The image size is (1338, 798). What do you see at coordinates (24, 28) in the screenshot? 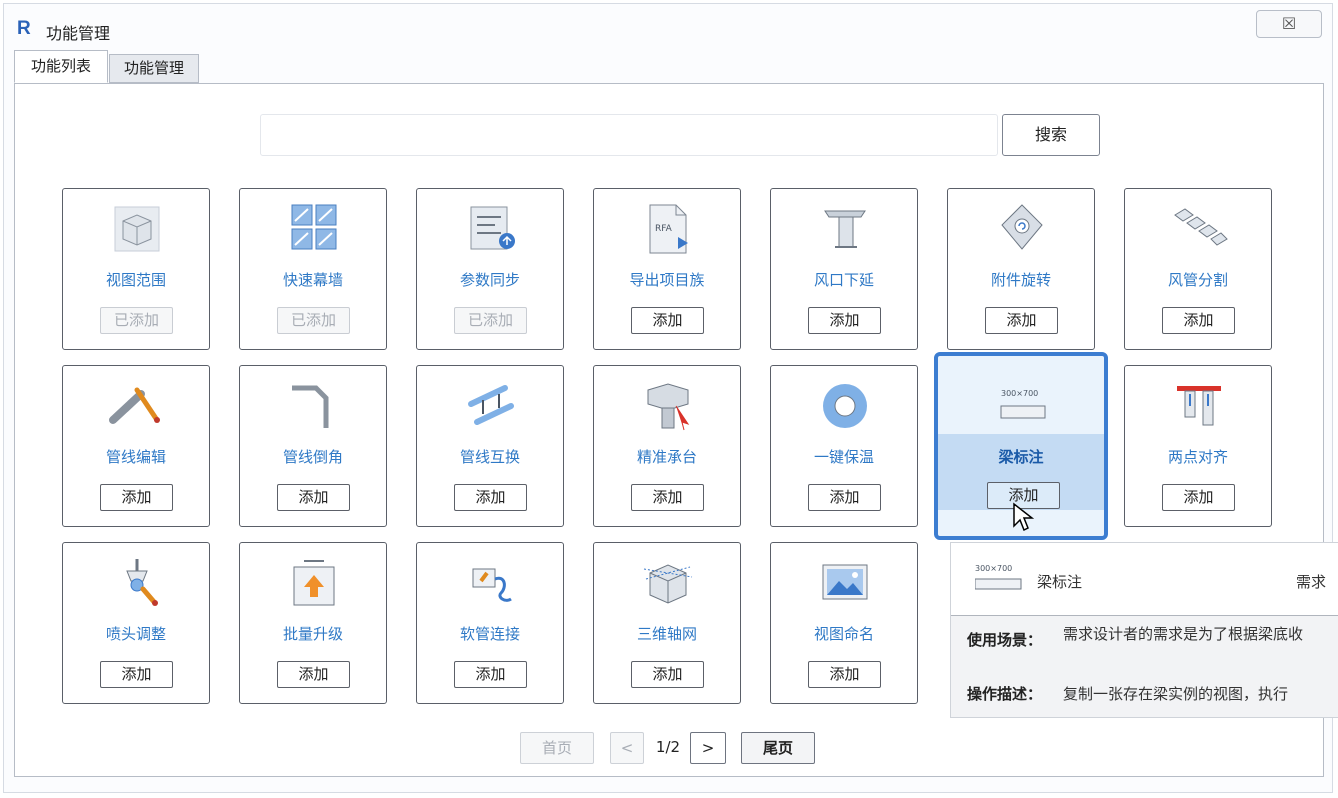
I see `revit-logo-icon: R` at bounding box center [24, 28].